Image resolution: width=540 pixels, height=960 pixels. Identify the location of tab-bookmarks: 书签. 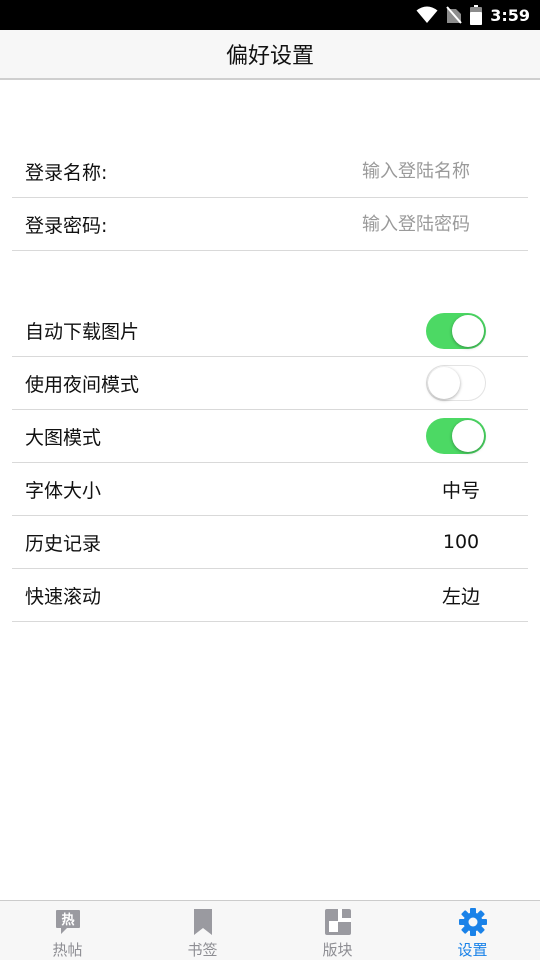
(202, 930).